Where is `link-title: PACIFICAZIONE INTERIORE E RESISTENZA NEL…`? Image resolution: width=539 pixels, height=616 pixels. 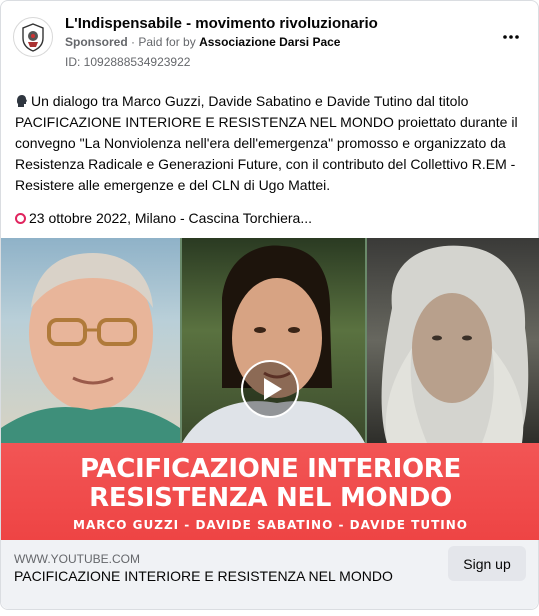
link-title: PACIFICAZIONE INTERIORE E RESISTENZA NEL… is located at coordinates (203, 576).